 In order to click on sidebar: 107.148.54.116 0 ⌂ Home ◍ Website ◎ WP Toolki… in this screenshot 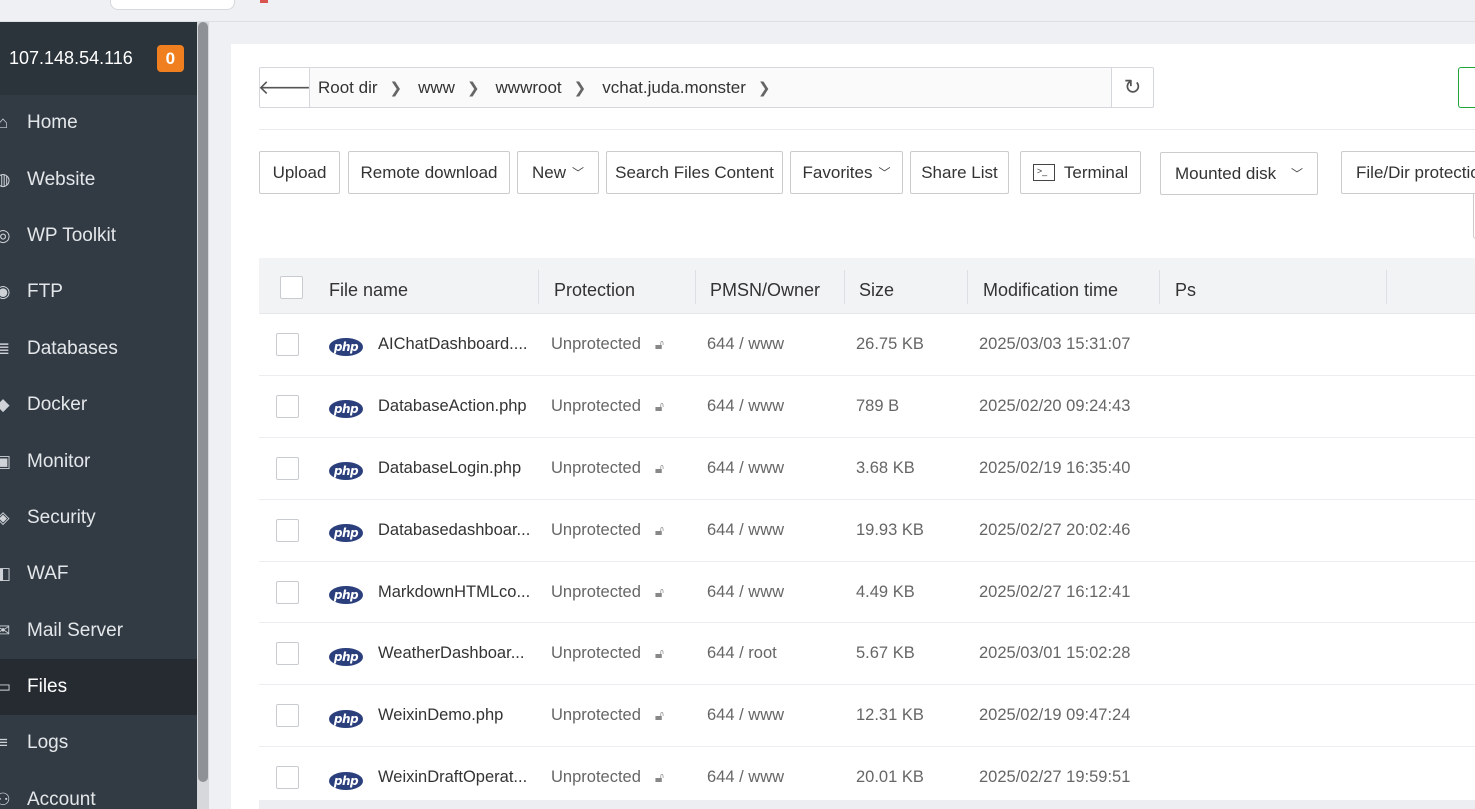, I will do `click(98, 415)`.